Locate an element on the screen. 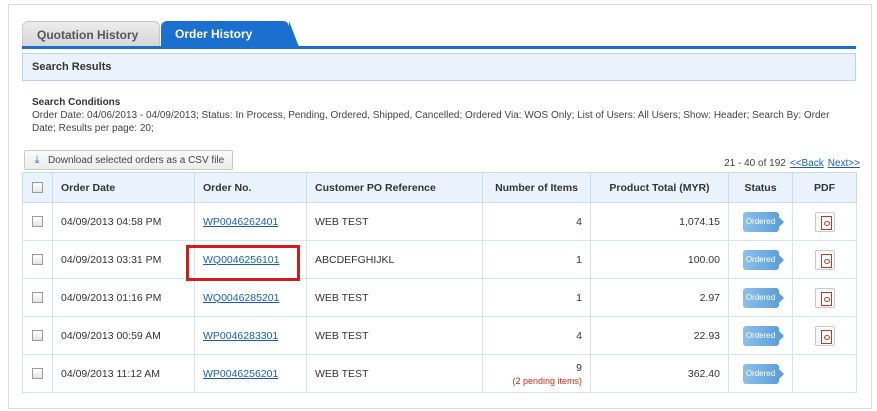 This screenshot has width=877, height=411. search-results-header: Search Results is located at coordinates (439, 67).